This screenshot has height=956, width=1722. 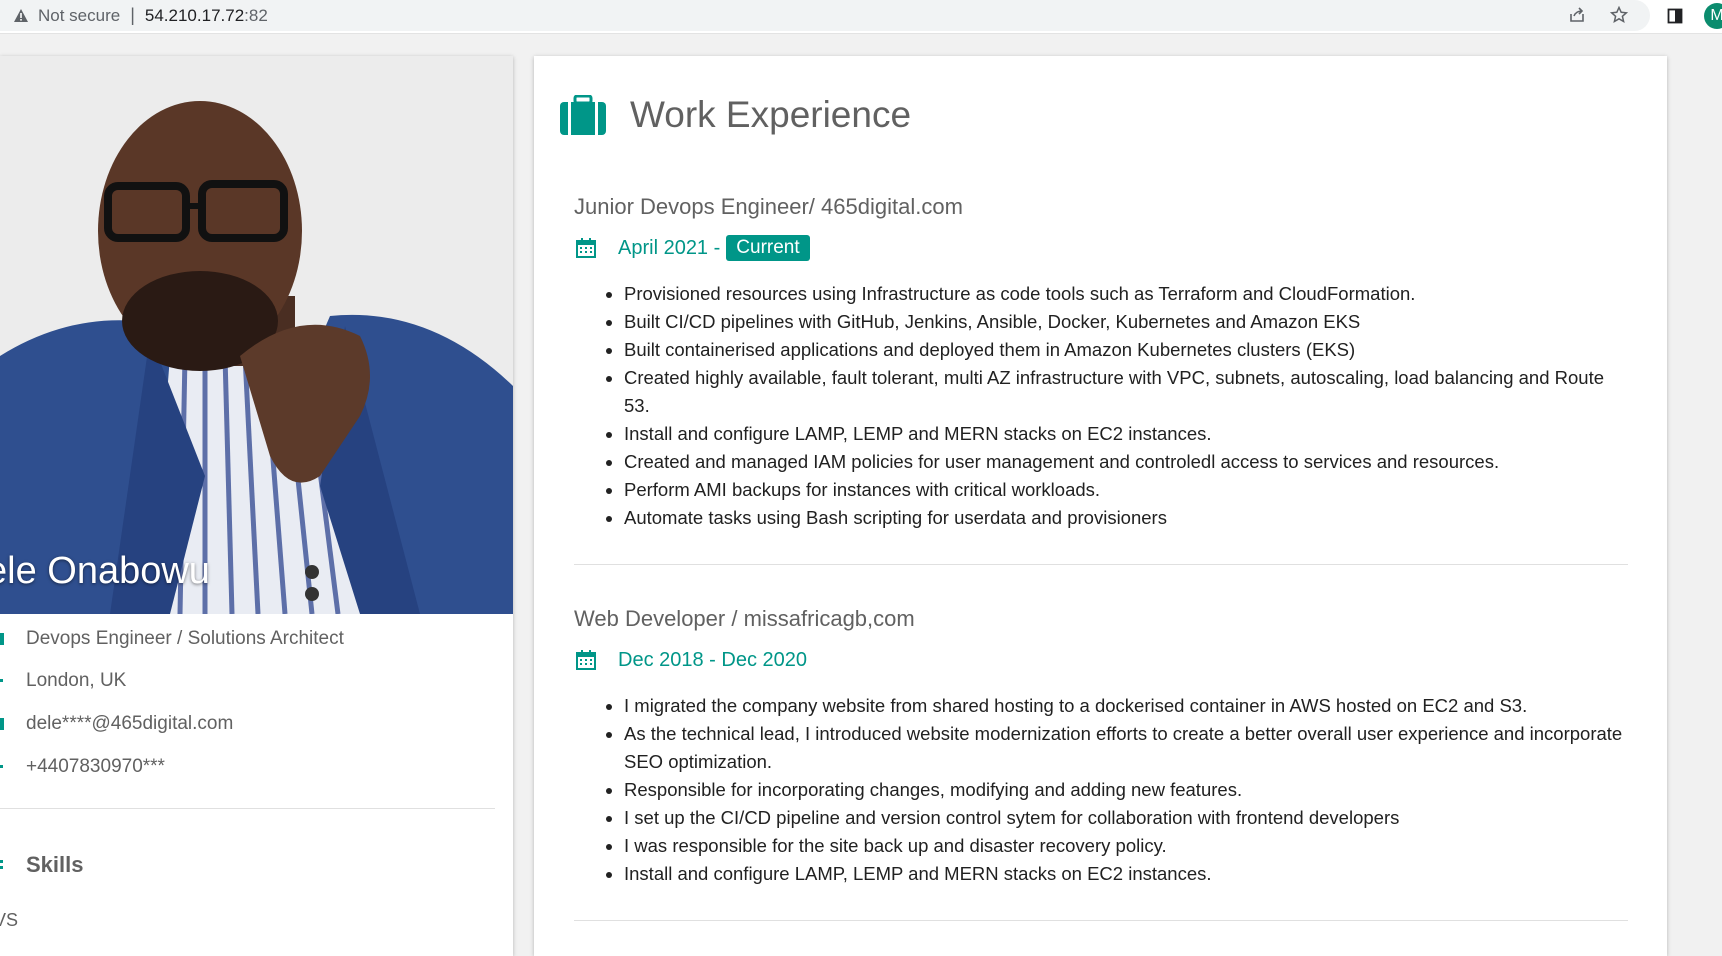 What do you see at coordinates (105, 571) in the screenshot?
I see `profile-name: ele Onabowu` at bounding box center [105, 571].